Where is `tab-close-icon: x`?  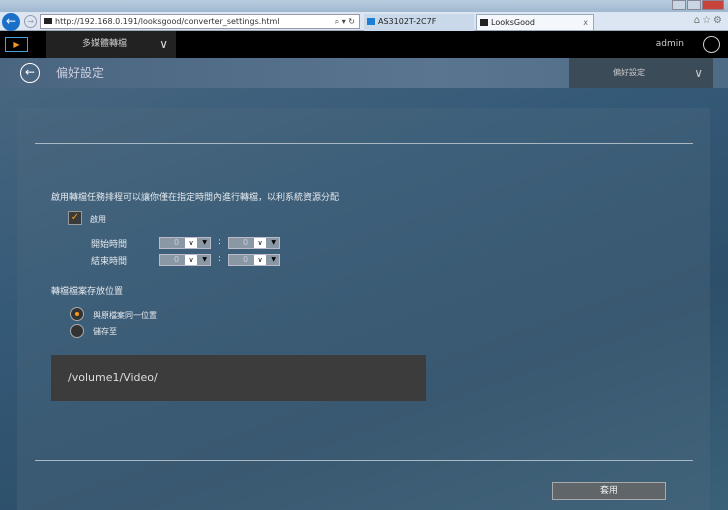
tab-close-icon: x is located at coordinates (585, 22).